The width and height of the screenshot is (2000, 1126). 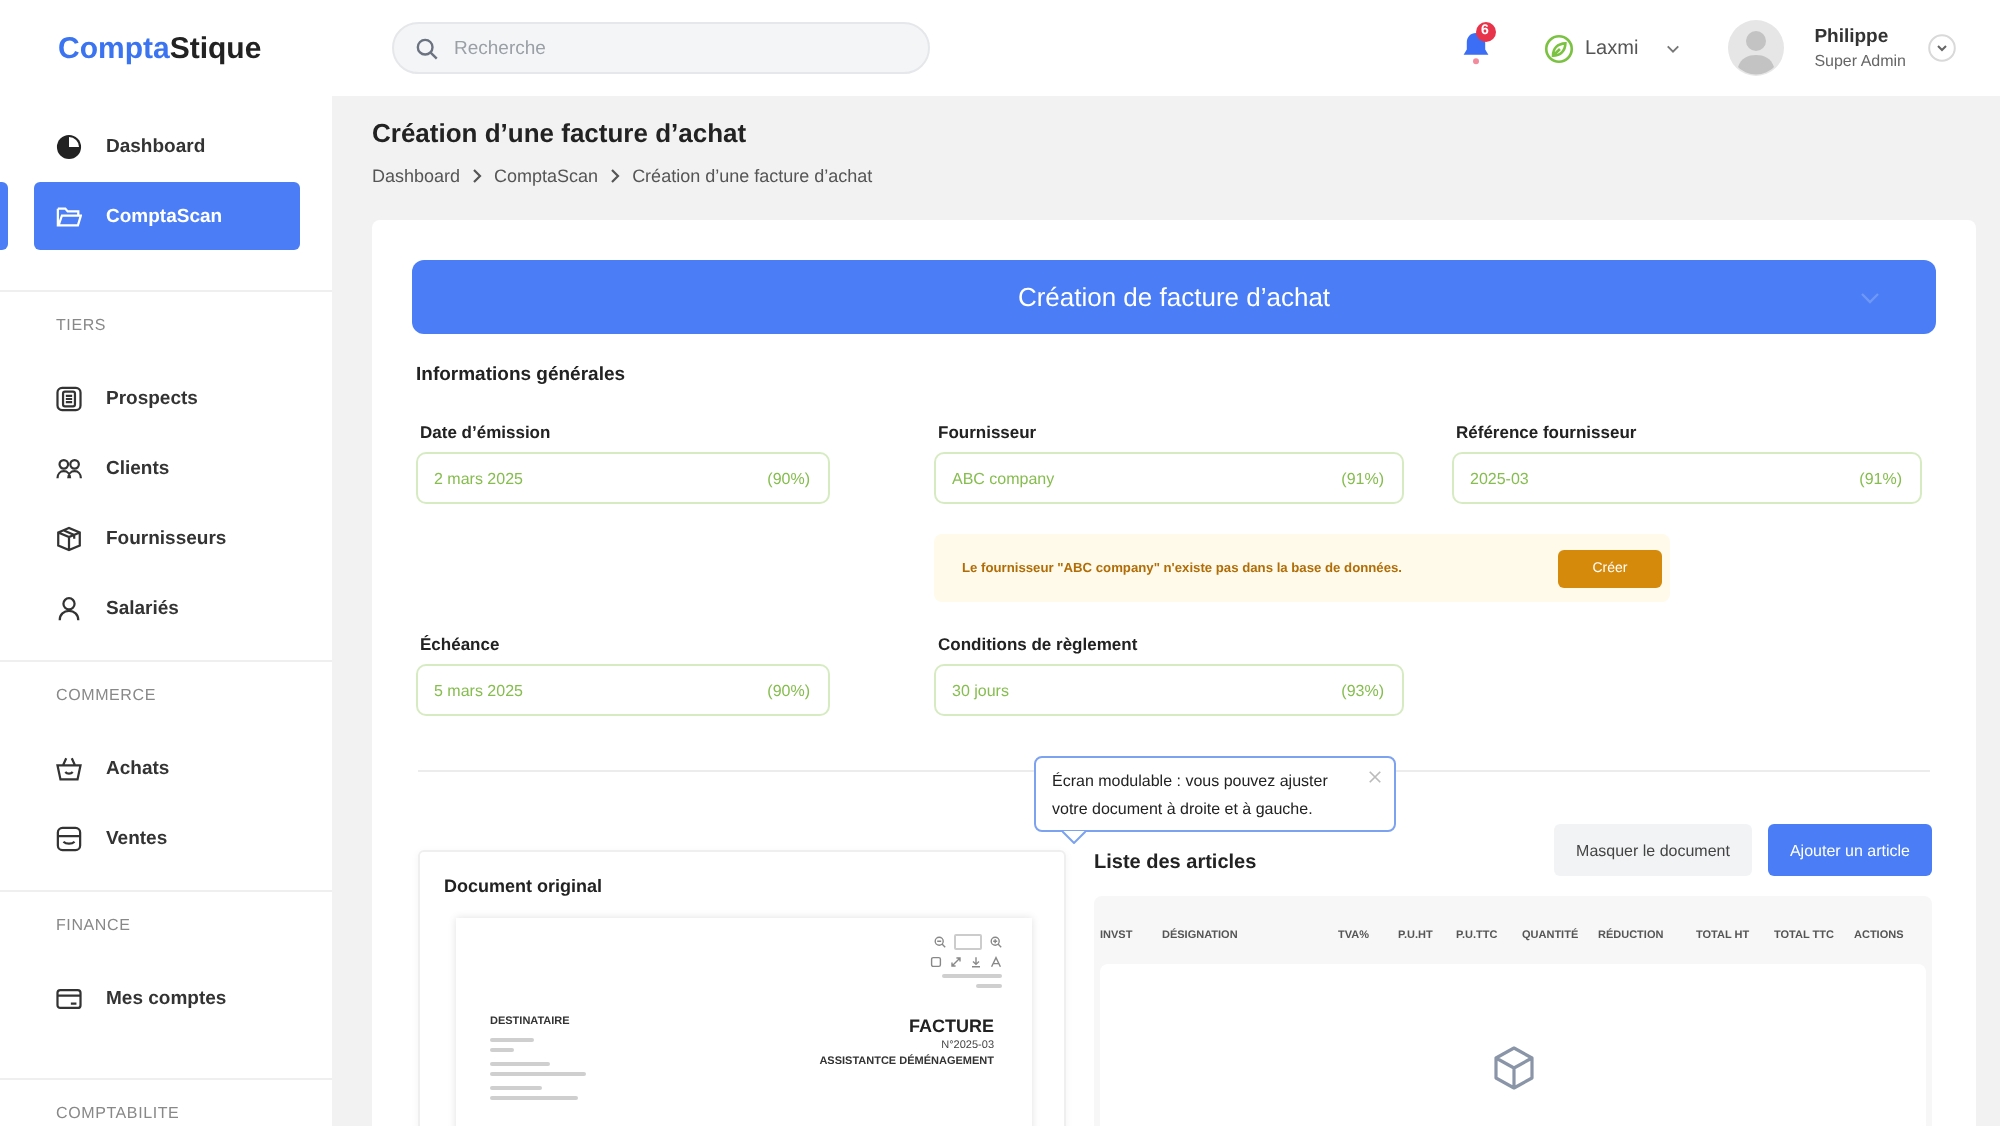 What do you see at coordinates (167, 146) in the screenshot?
I see `sidebar-item: Dashboard` at bounding box center [167, 146].